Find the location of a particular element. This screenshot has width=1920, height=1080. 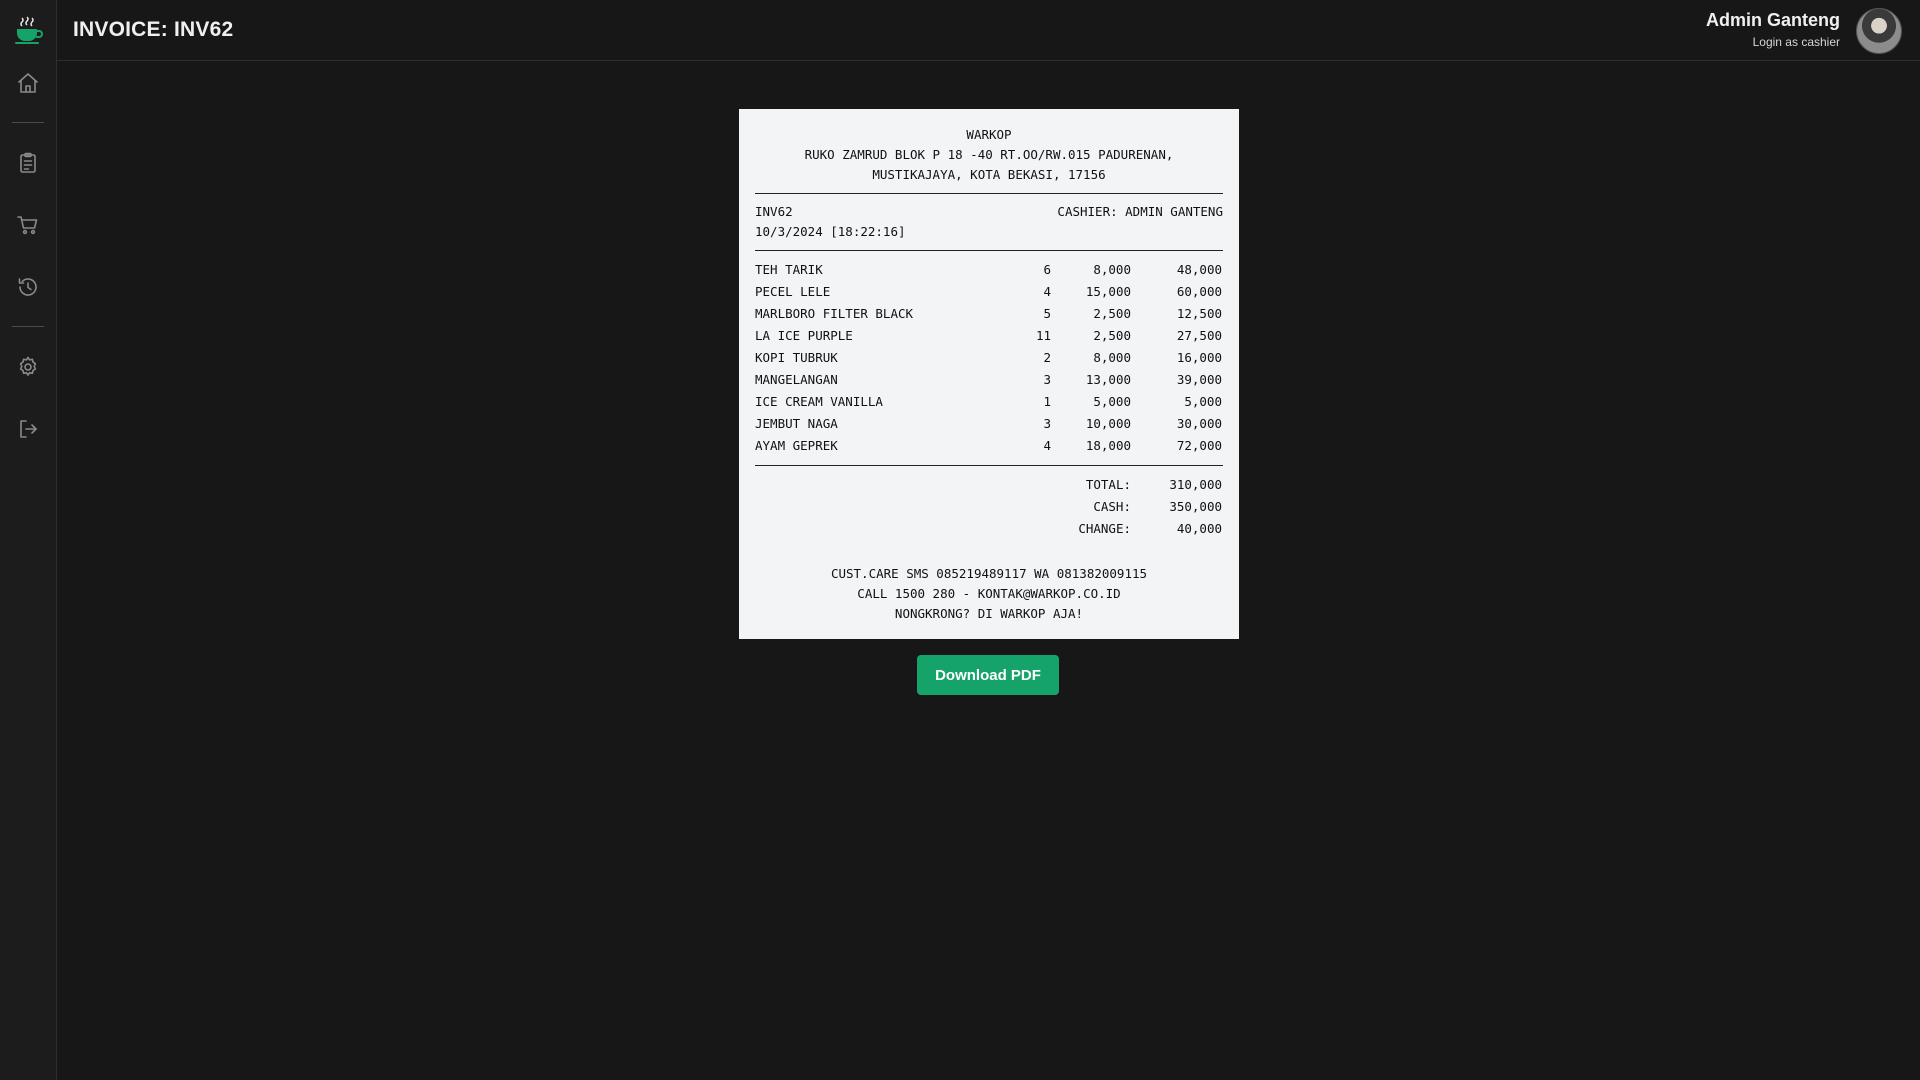

list-item: AYAM GEPREK 4 18,000 72,000 is located at coordinates (989, 446).